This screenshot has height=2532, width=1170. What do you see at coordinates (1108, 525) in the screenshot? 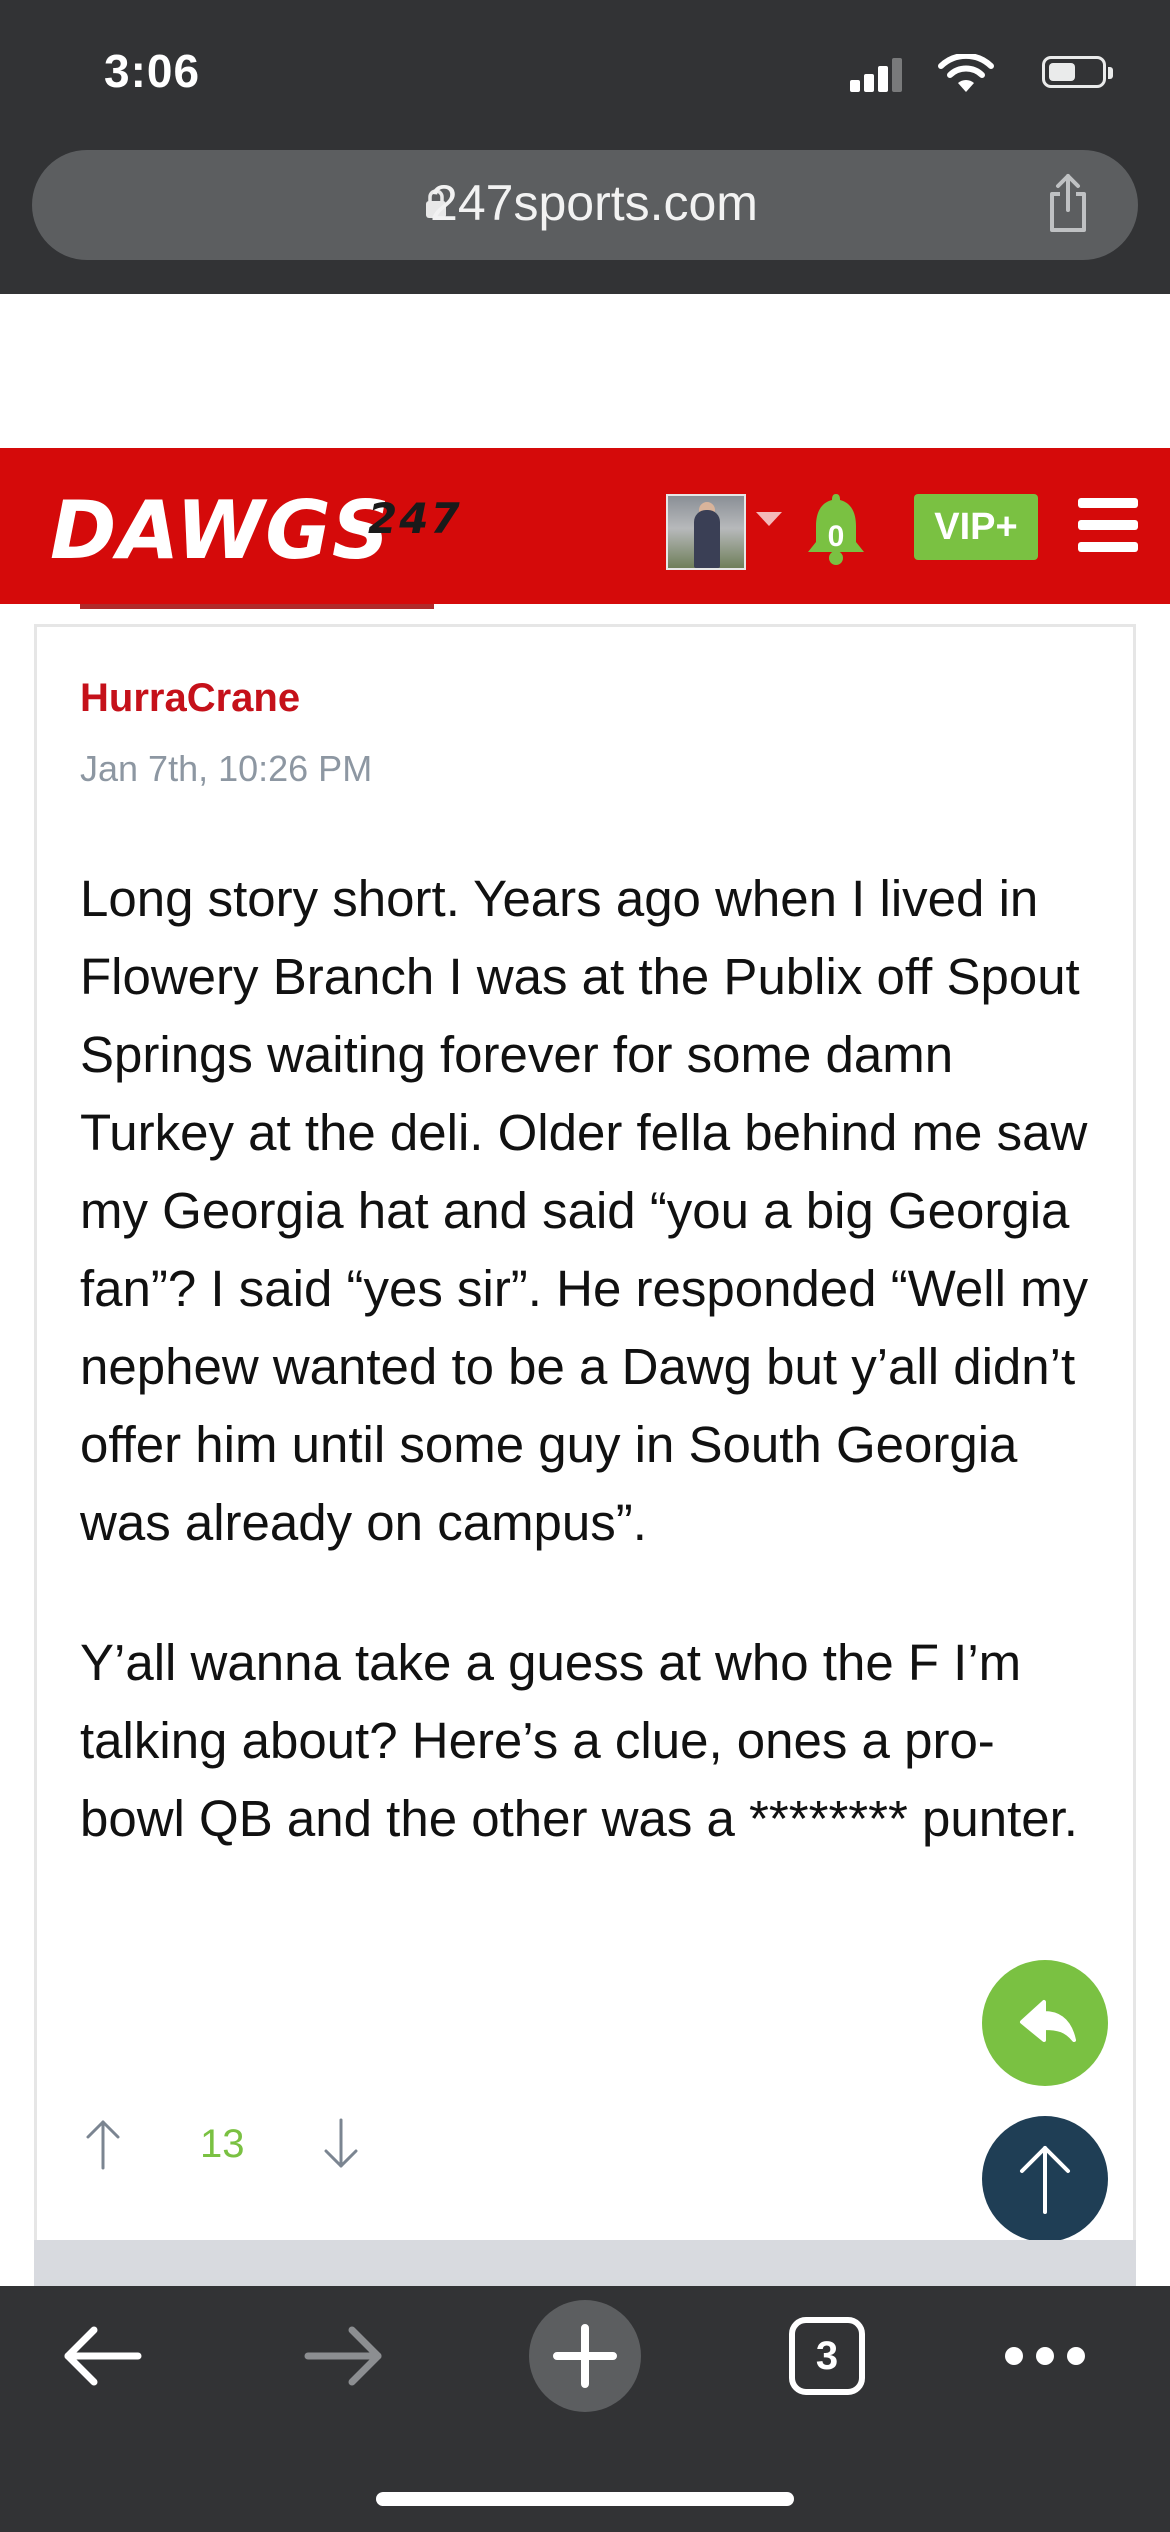
I see `hamburger-menu-icon` at bounding box center [1108, 525].